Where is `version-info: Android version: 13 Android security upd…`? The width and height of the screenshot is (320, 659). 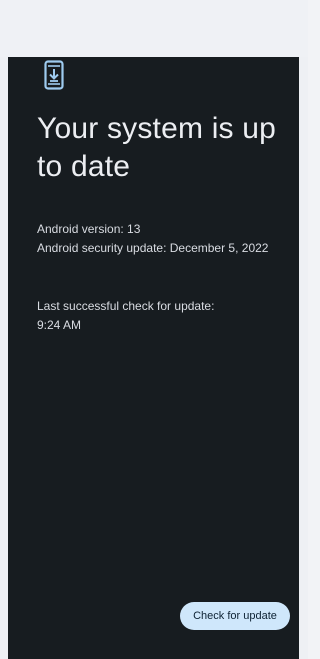
version-info: Android version: 13 Android security upd… is located at coordinates (162, 239).